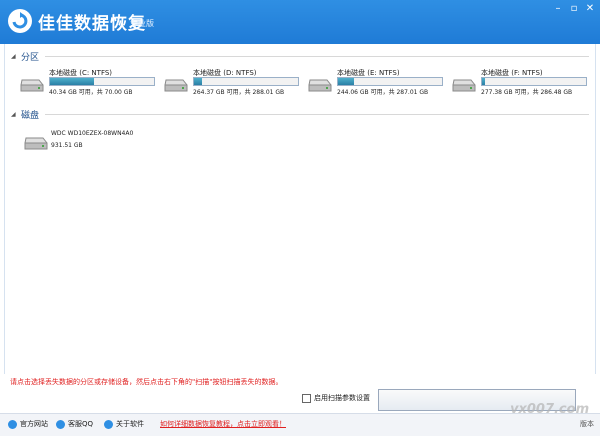  What do you see at coordinates (34, 424) in the screenshot?
I see `official-site-label: 官方网站` at bounding box center [34, 424].